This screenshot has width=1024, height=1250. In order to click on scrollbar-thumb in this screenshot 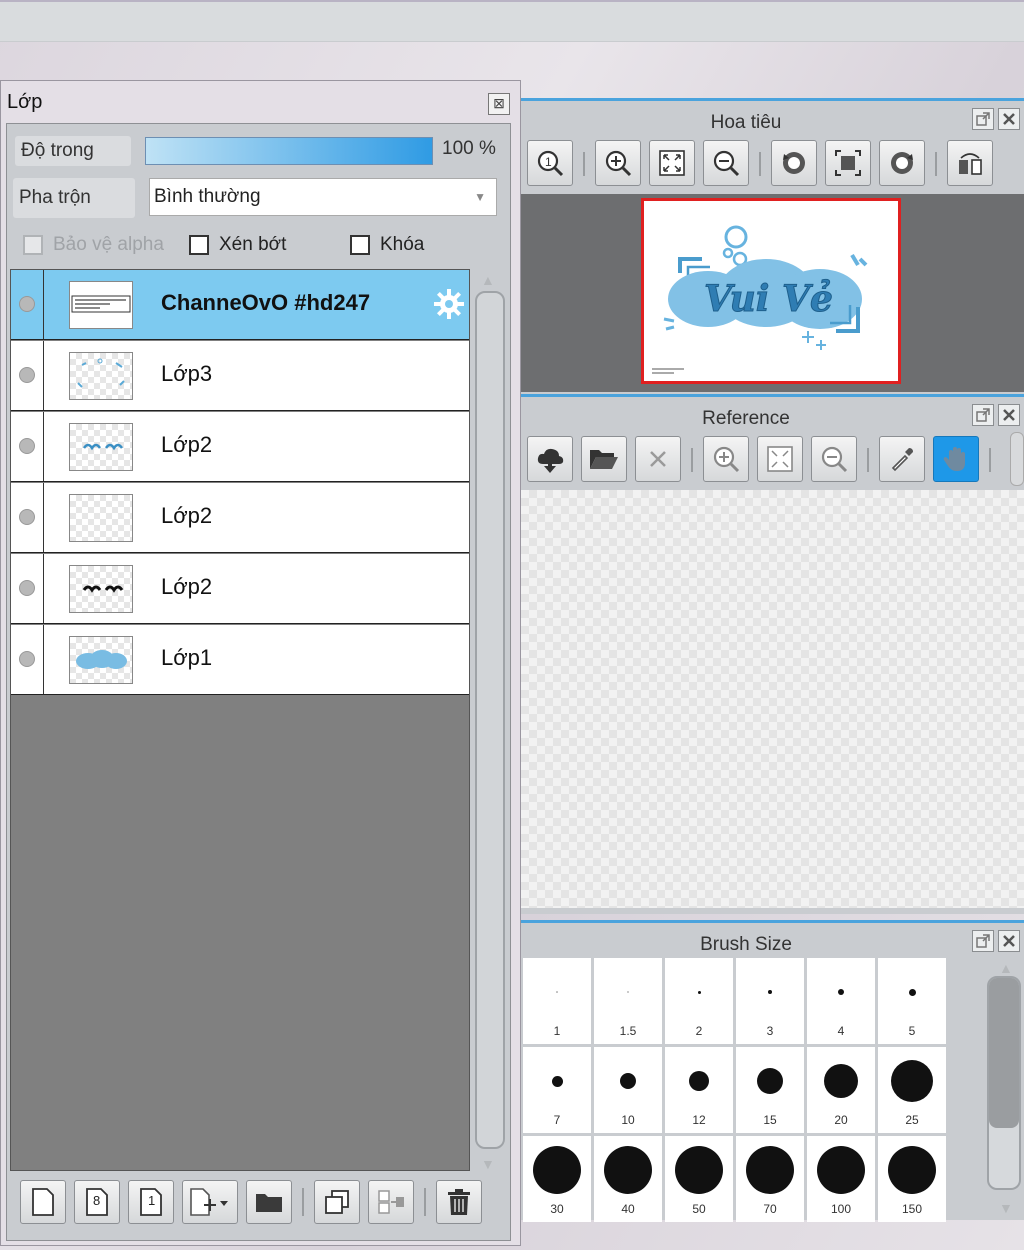, I will do `click(490, 720)`.